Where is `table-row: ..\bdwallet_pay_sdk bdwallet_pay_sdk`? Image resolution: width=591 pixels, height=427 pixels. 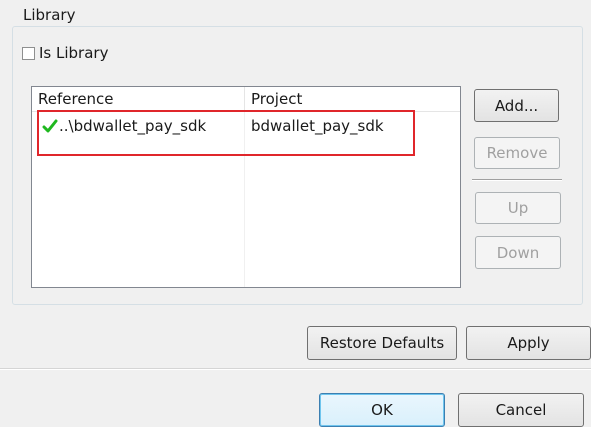 table-row: ..\bdwallet_pay_sdk bdwallet_pay_sdk is located at coordinates (246, 127).